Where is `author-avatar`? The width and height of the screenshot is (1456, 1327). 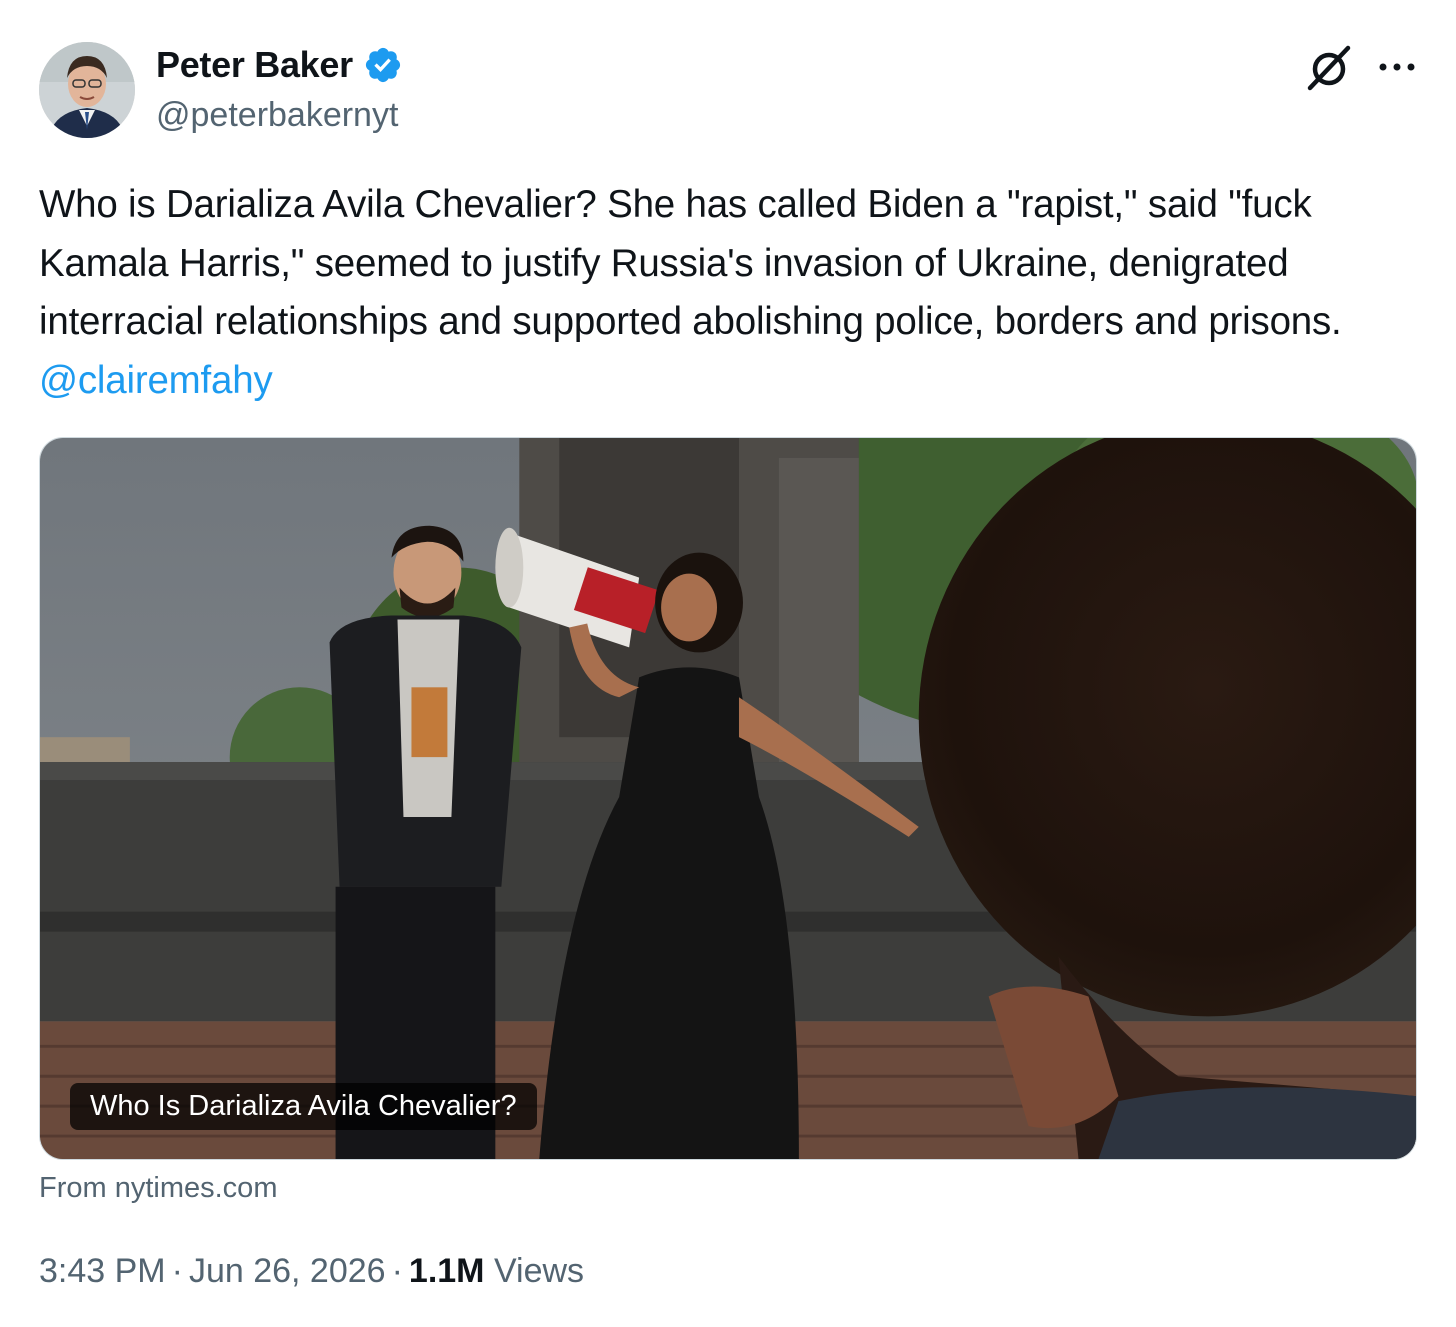 author-avatar is located at coordinates (87, 90).